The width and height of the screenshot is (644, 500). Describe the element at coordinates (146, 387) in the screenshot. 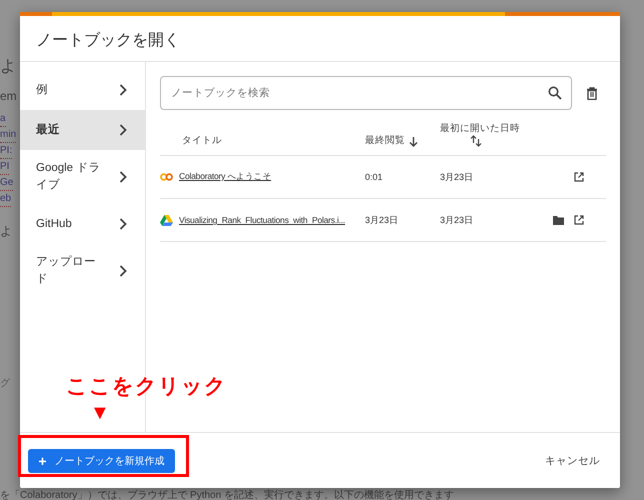

I see `annotation-text: ここをクリック` at that location.